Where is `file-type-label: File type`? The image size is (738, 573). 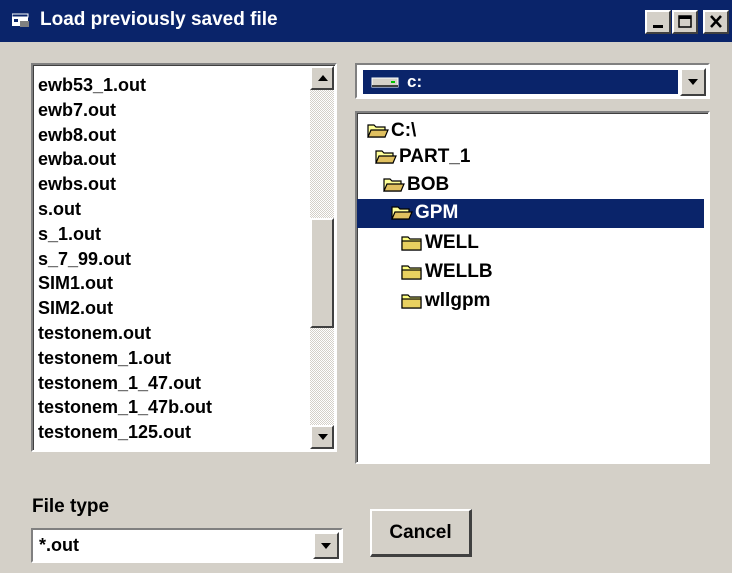 file-type-label: File type is located at coordinates (71, 506).